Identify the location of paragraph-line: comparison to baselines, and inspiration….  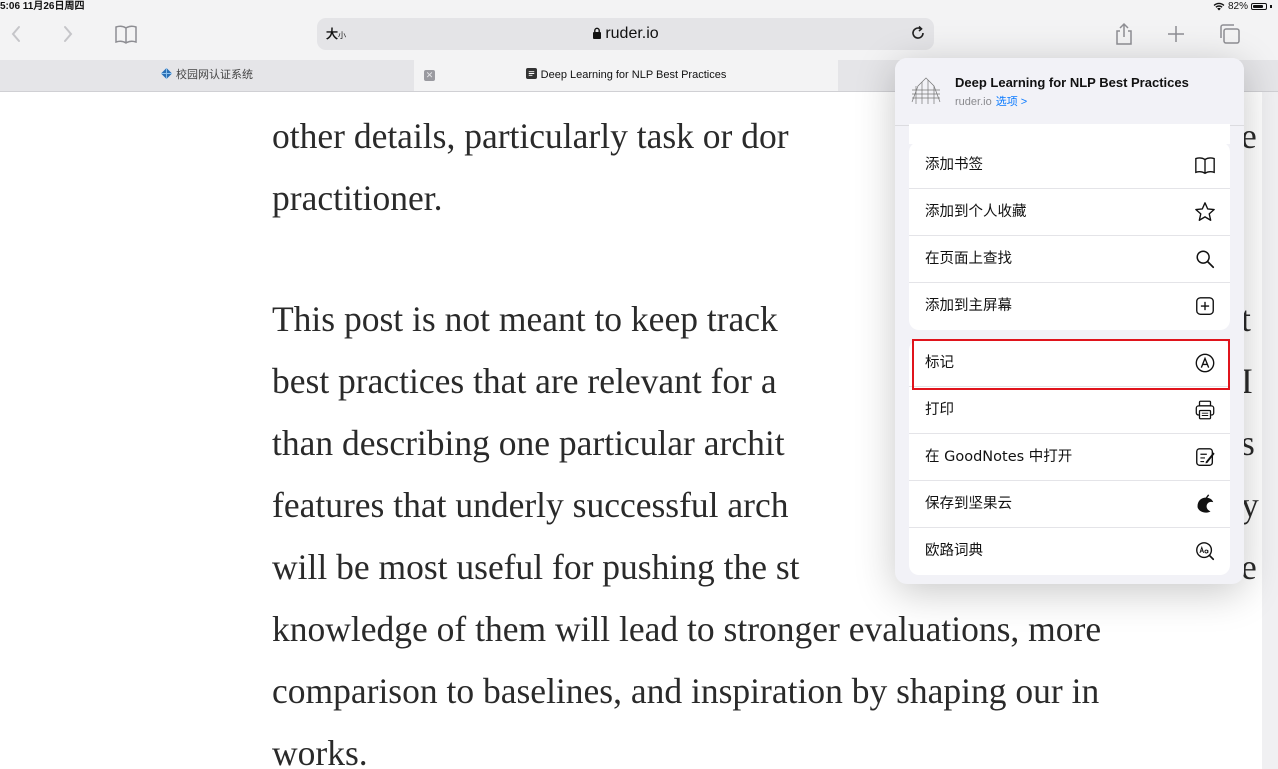
(686, 691).